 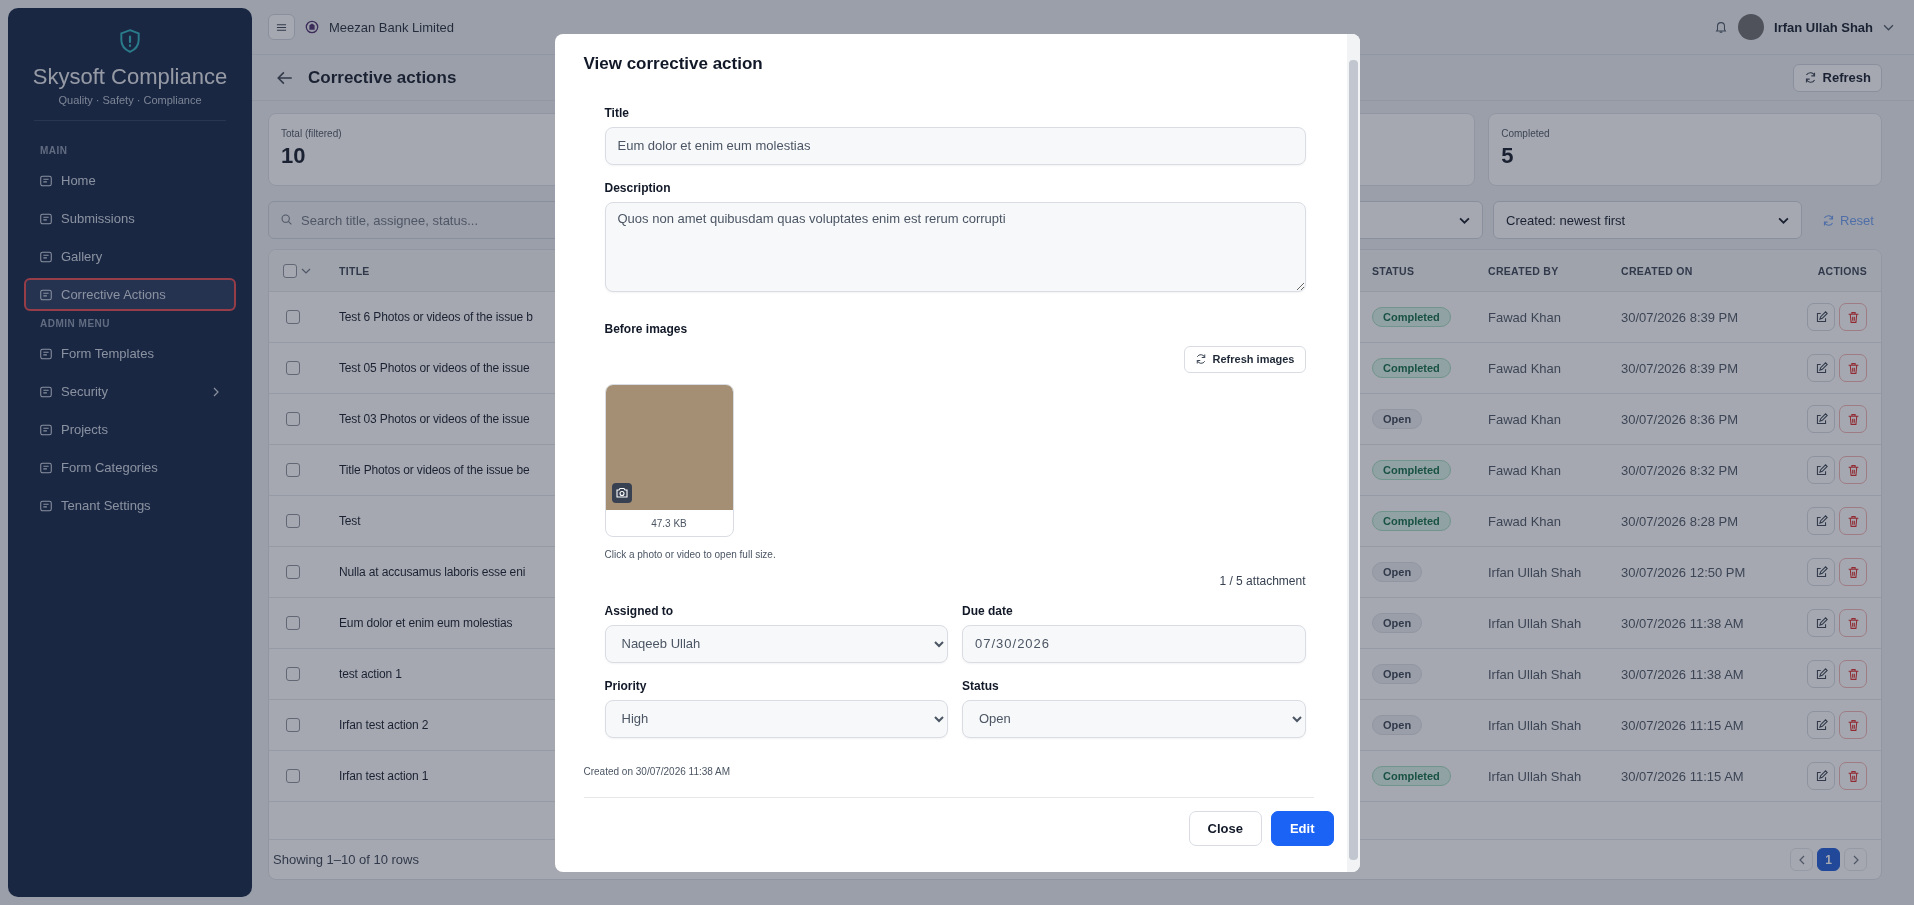 What do you see at coordinates (434, 368) in the screenshot?
I see `table-cell: Test 05 Photos or videos of the issue` at bounding box center [434, 368].